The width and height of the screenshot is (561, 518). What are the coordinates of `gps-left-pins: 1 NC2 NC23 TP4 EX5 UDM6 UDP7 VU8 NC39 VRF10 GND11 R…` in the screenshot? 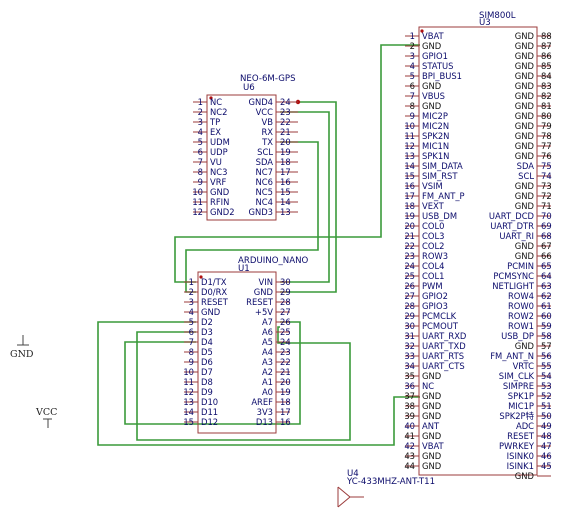 It's located at (213, 157).